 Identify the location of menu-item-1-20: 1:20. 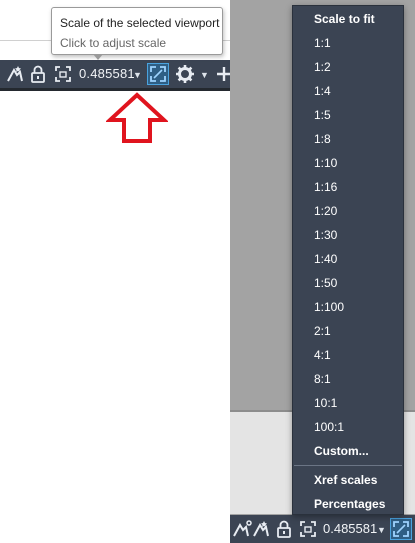
(325, 211).